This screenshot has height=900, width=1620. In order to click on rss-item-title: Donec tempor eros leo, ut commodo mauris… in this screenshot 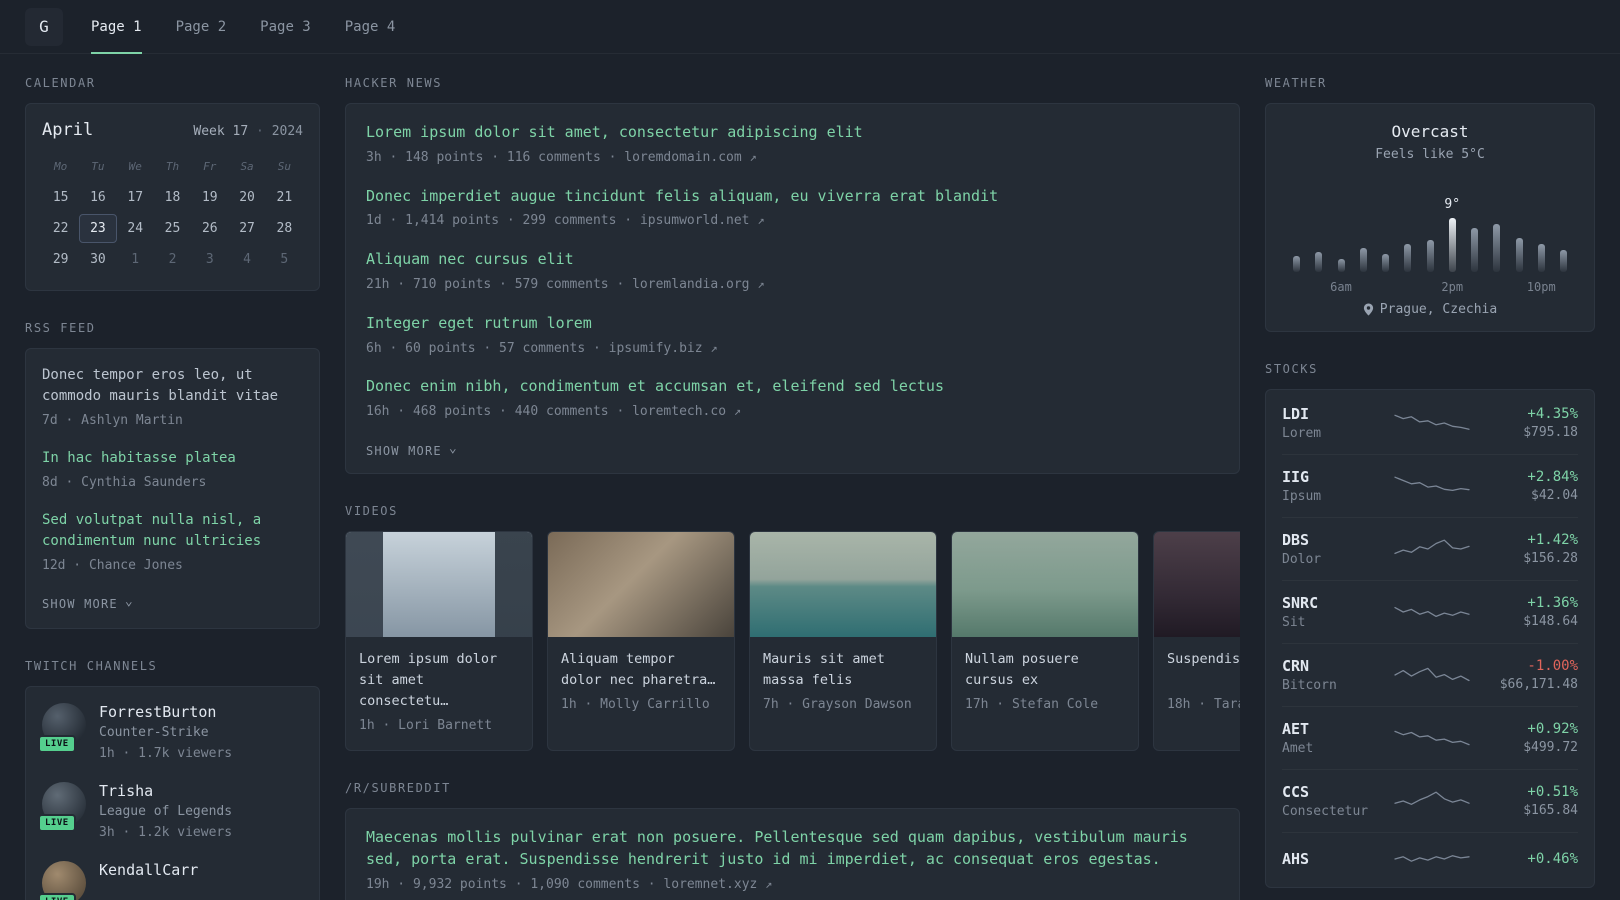, I will do `click(172, 386)`.